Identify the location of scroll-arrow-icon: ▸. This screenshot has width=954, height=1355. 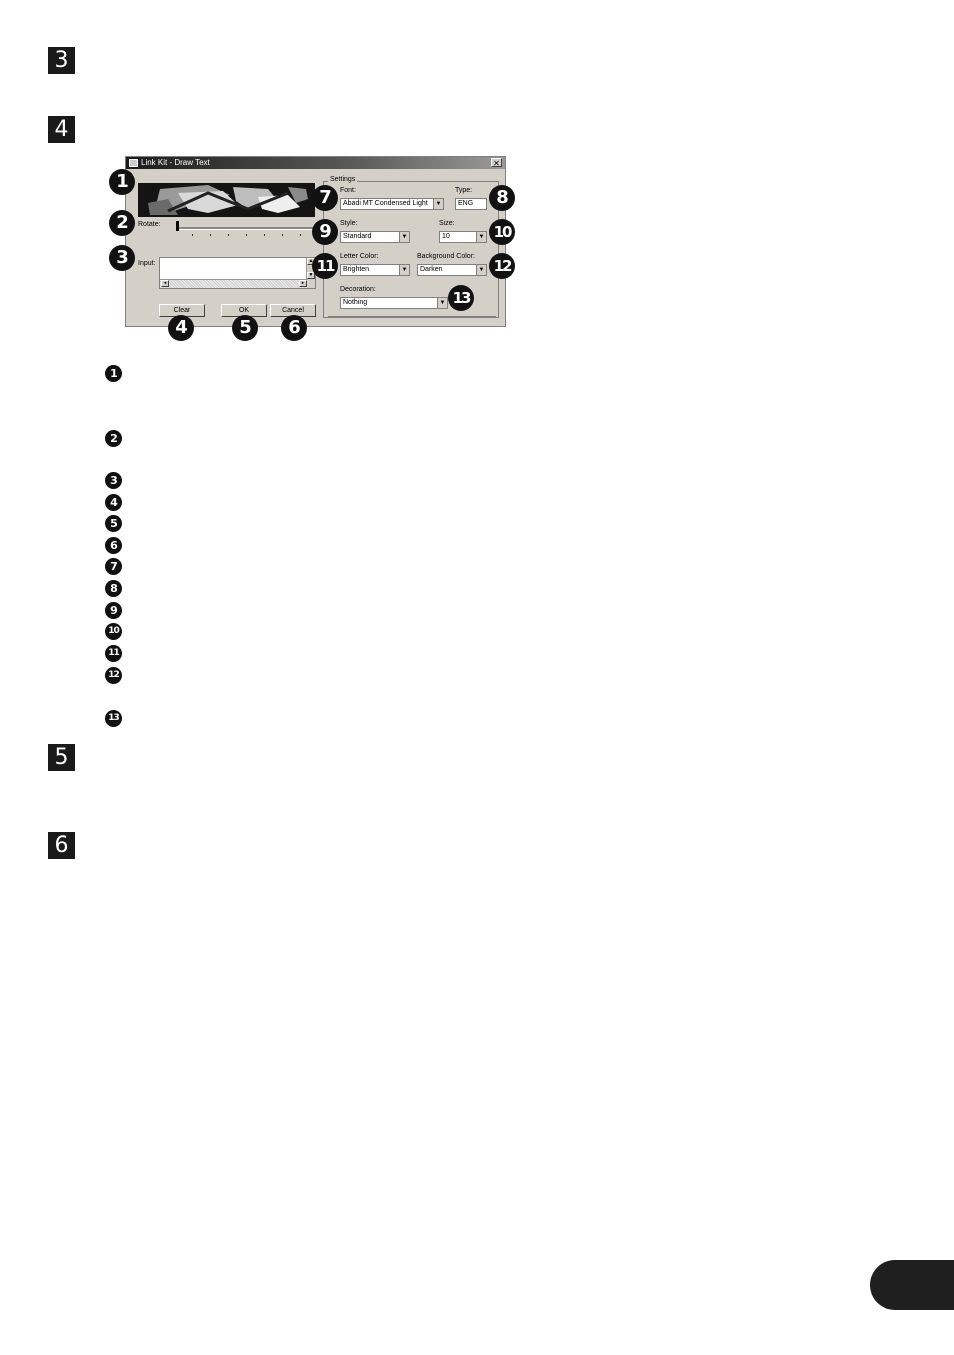
(303, 283).